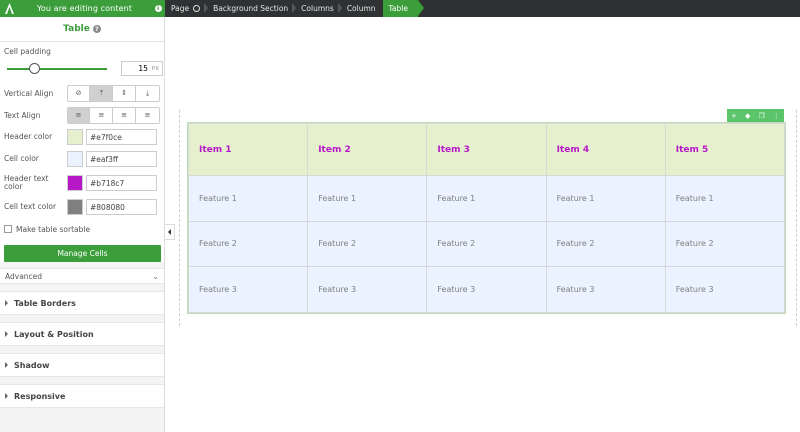 This screenshot has height=432, width=800. Describe the element at coordinates (34, 68) in the screenshot. I see `cell-padding-slider-thumb` at that location.